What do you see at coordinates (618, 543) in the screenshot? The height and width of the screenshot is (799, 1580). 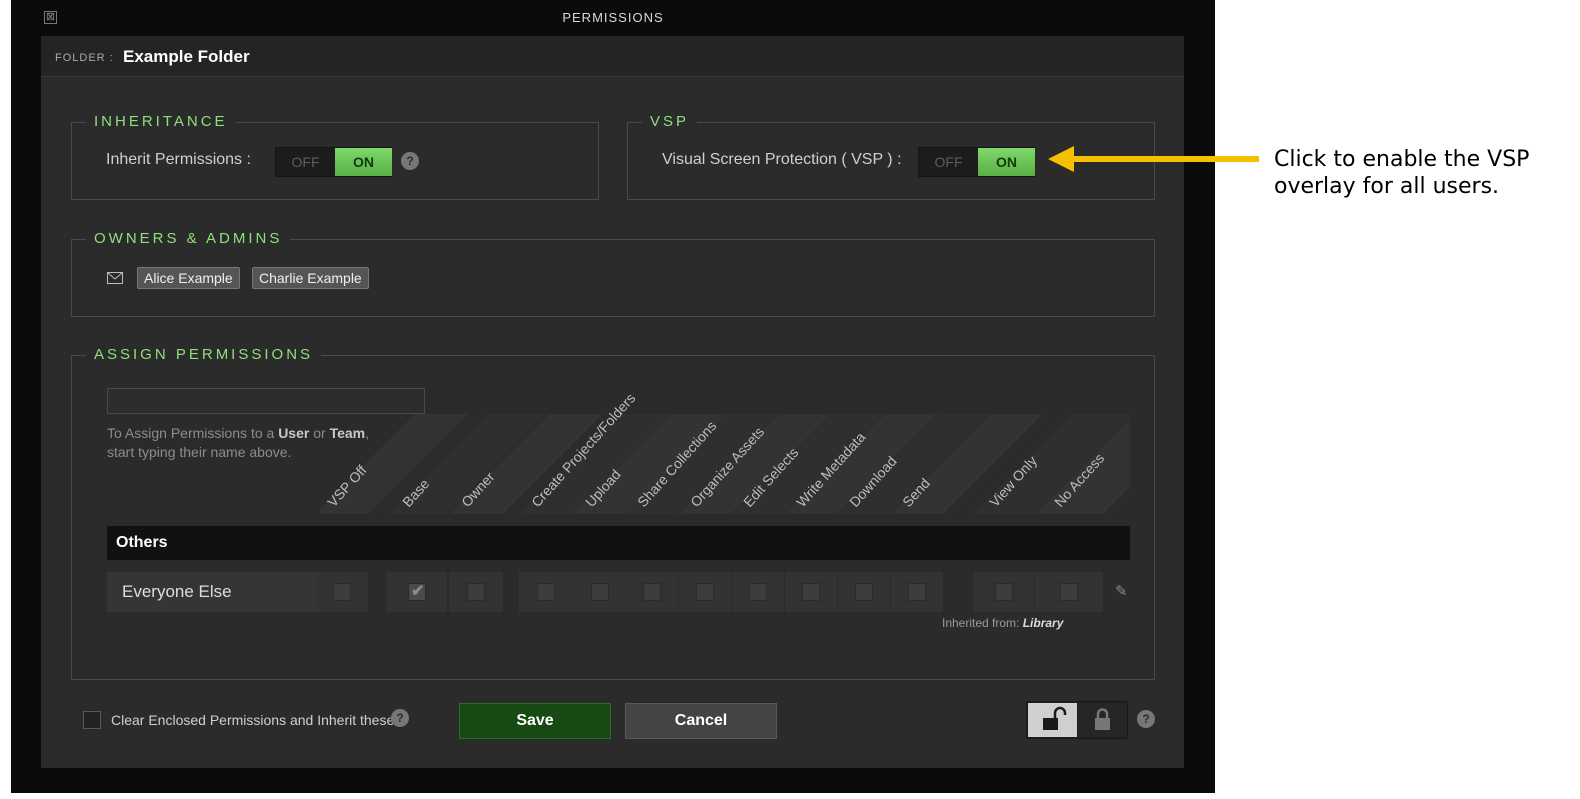 I see `others-group-header: Others` at bounding box center [618, 543].